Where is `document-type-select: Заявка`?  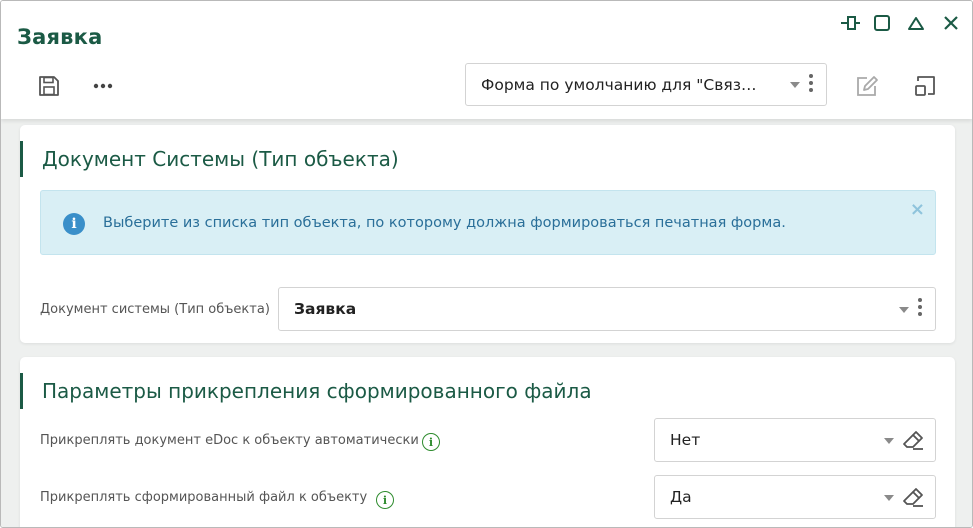 document-type-select: Заявка is located at coordinates (607, 309).